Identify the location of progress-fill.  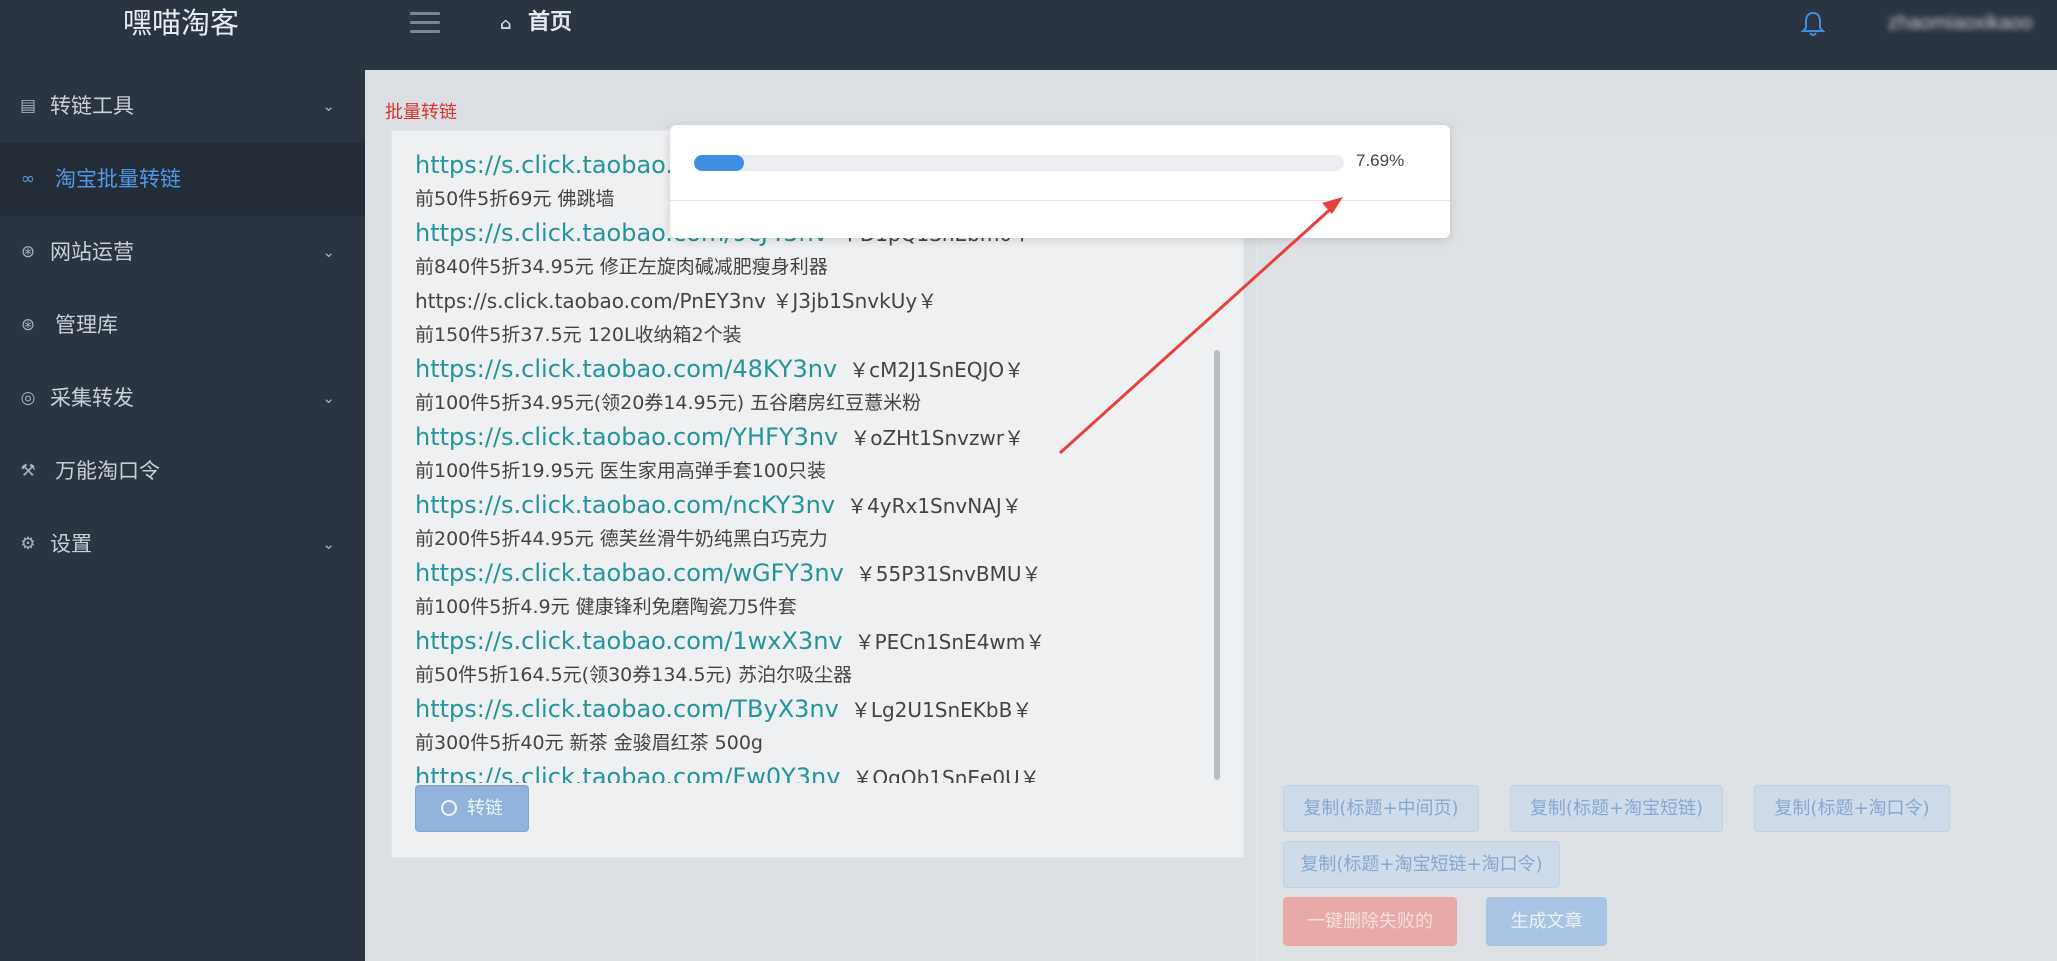
(719, 163).